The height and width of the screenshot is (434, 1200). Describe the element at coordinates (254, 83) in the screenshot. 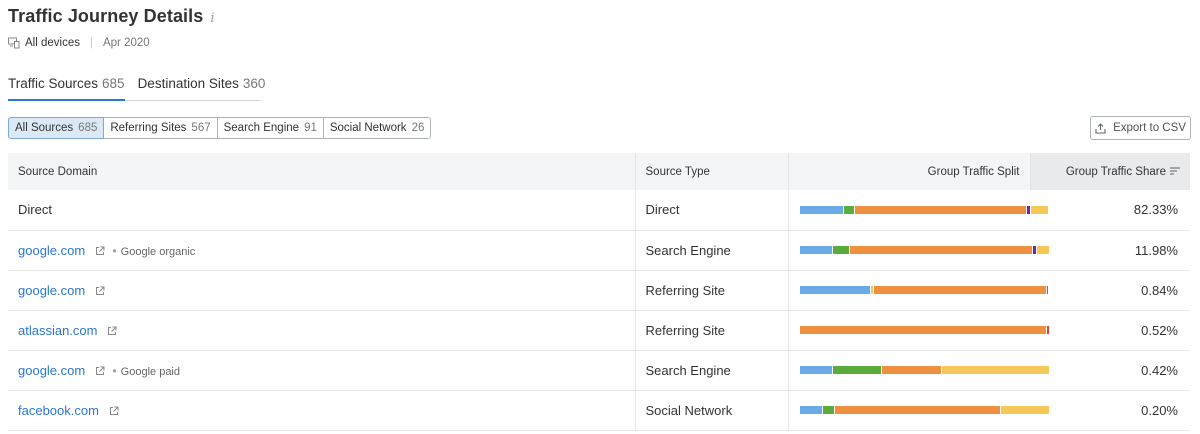

I see `tab-count: 360` at that location.